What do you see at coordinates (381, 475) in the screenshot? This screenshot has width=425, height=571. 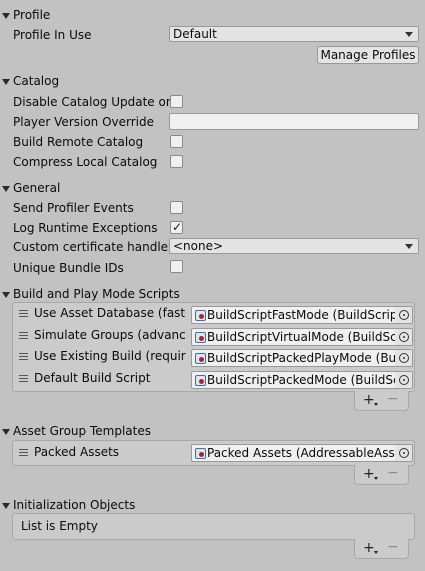 I see `asset-group-templates-add-remove: + −` at bounding box center [381, 475].